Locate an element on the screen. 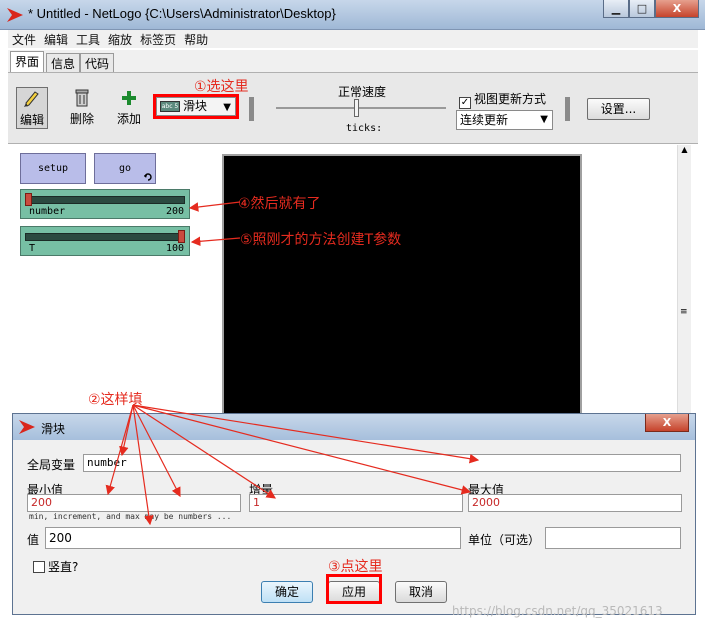 This screenshot has width=705, height=629. min-input: 200 is located at coordinates (134, 503).